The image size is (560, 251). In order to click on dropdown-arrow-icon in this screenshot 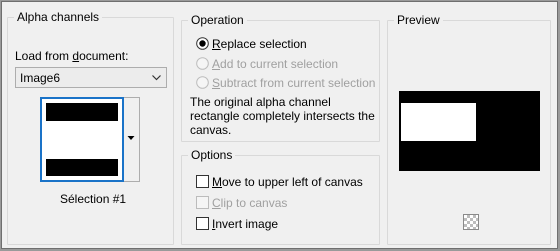, I will do `click(131, 138)`.